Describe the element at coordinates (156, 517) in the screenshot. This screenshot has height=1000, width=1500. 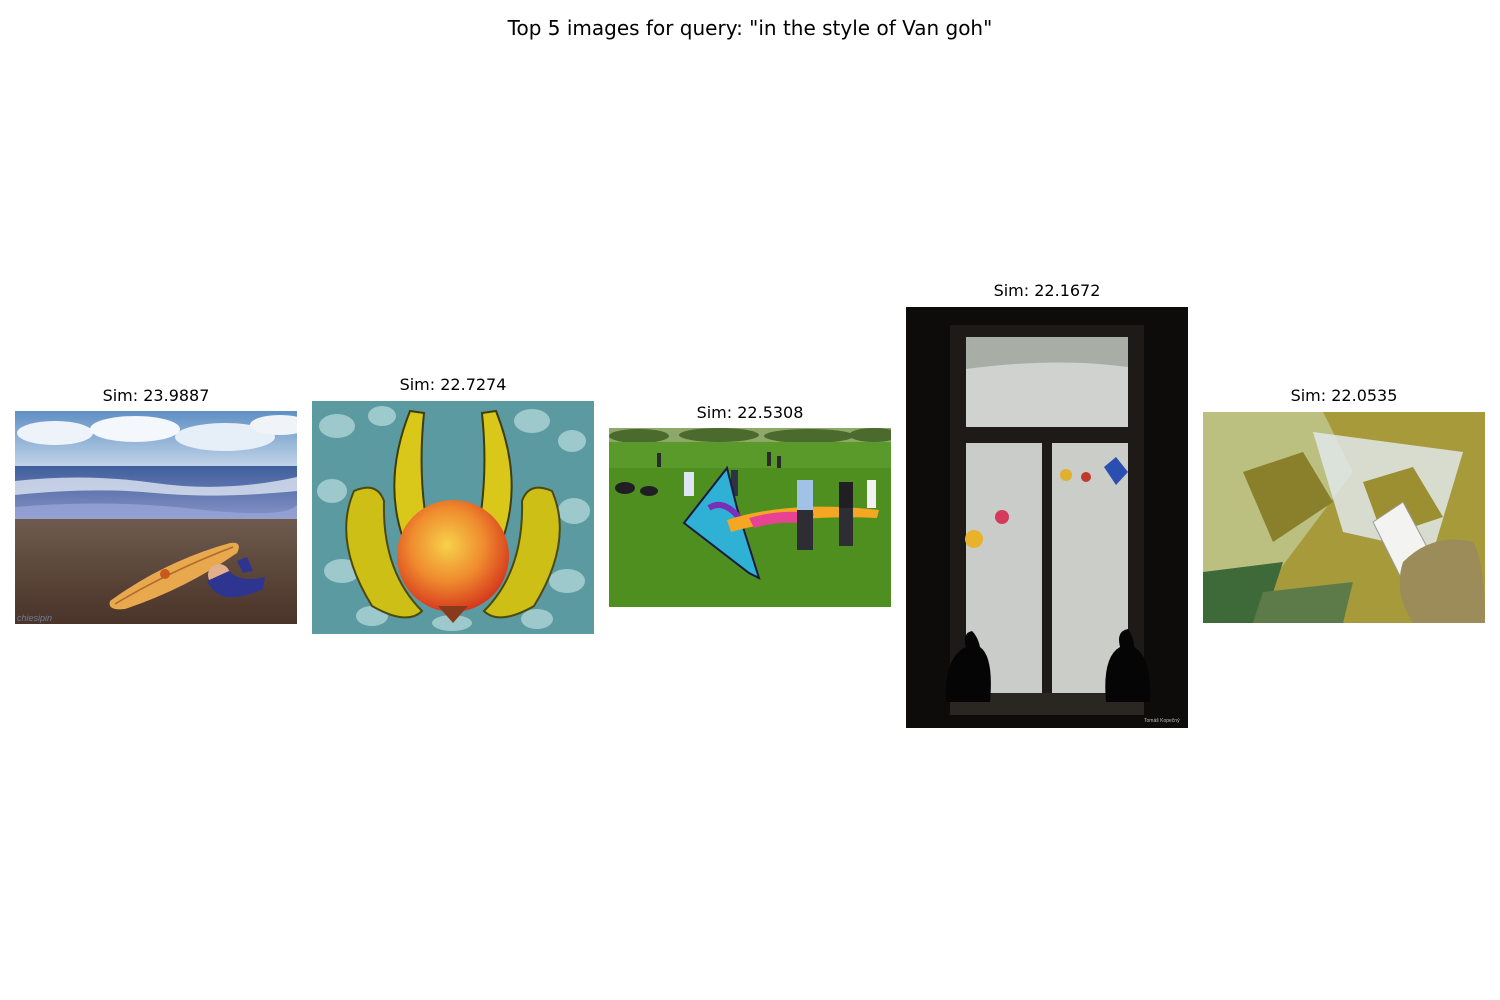
I see `surfer-on-beach-photo: chiesipin` at that location.